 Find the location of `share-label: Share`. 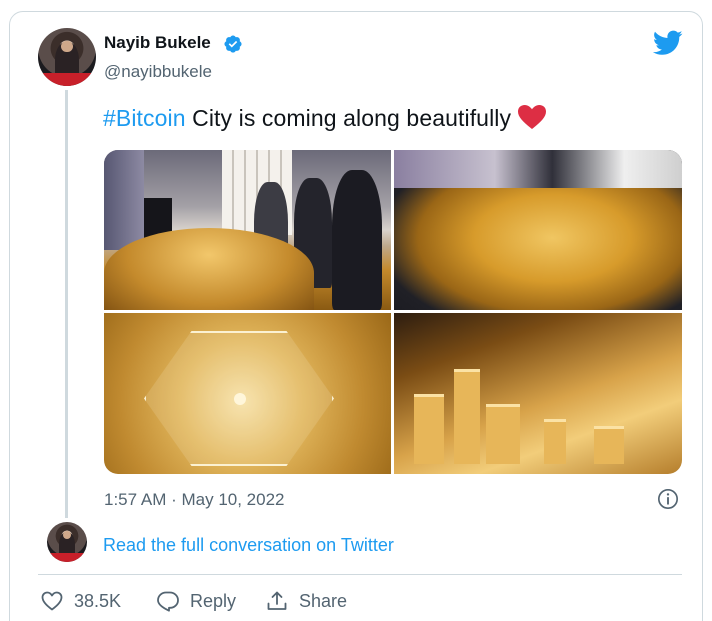

share-label: Share is located at coordinates (323, 600).